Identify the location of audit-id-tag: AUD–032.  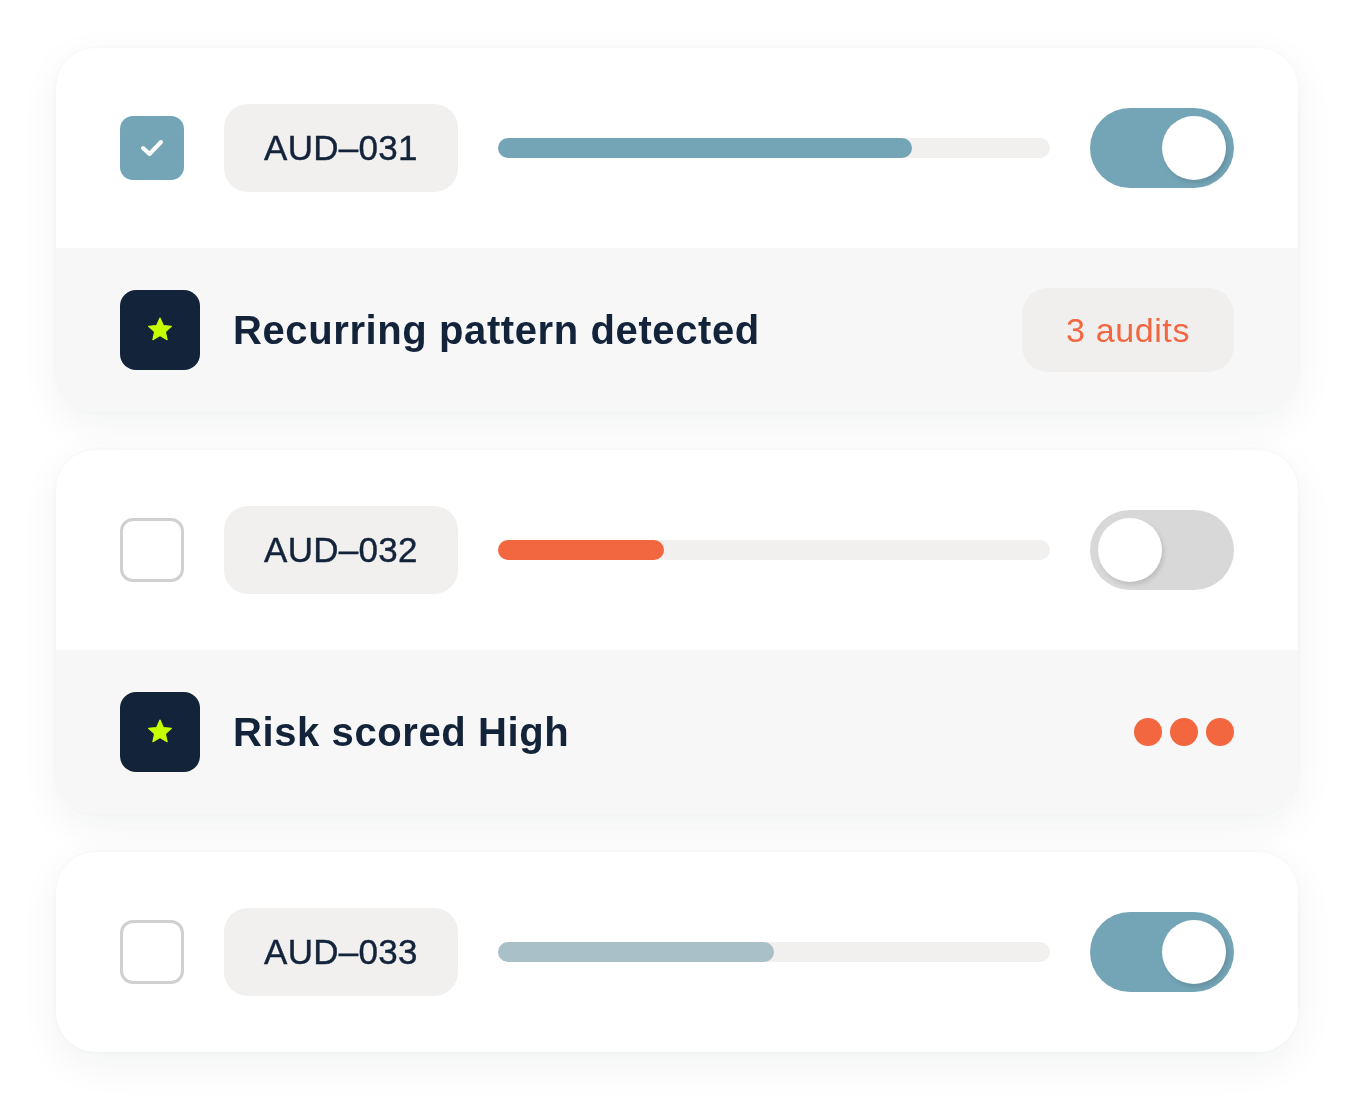
(341, 550).